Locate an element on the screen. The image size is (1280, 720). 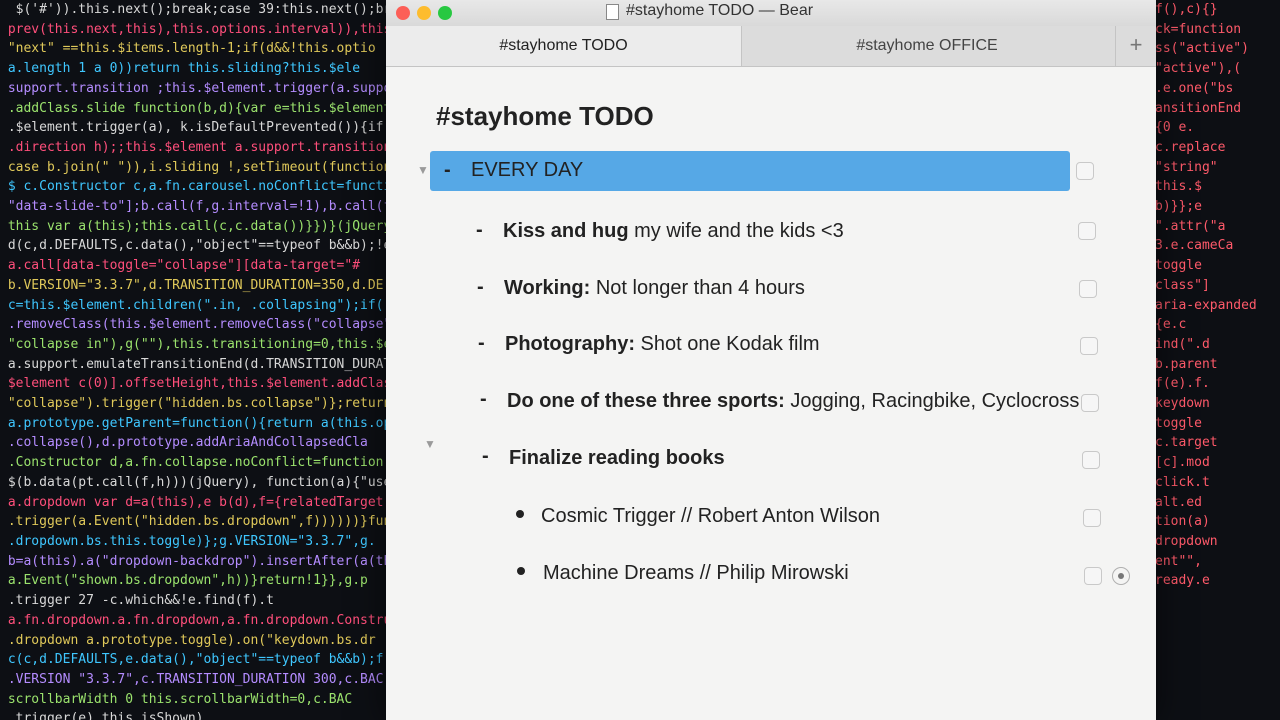
list-item-text: EVERY DAY is located at coordinates (527, 170).